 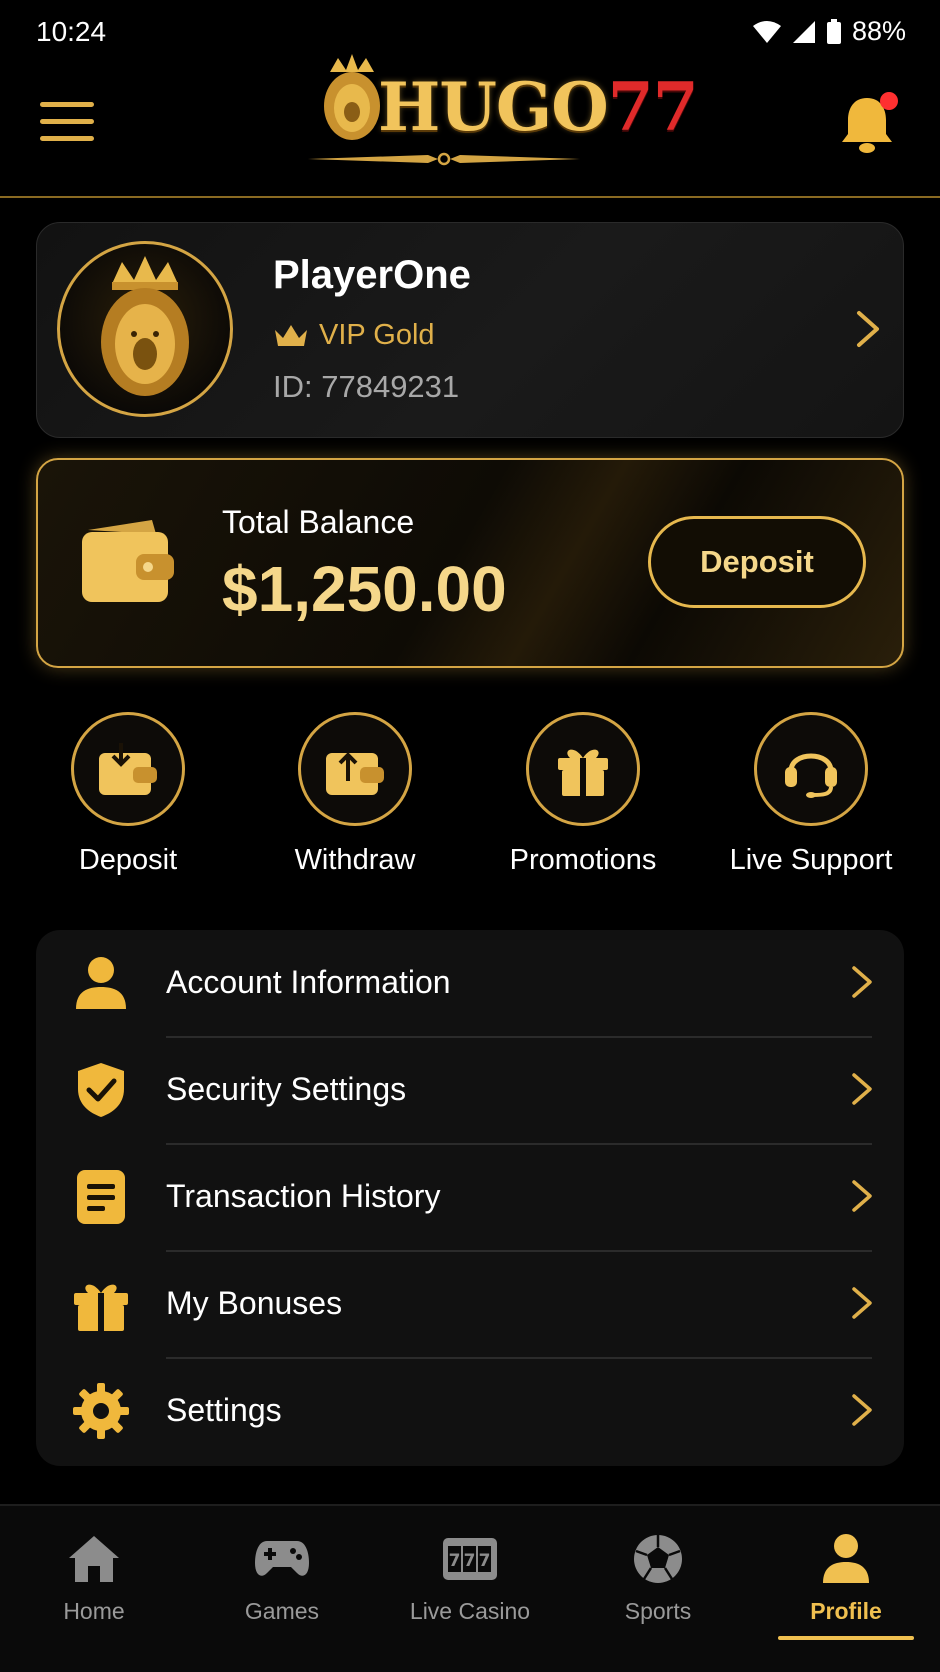 What do you see at coordinates (254, 1303) in the screenshot?
I see `menu-item-label: My Bonuses` at bounding box center [254, 1303].